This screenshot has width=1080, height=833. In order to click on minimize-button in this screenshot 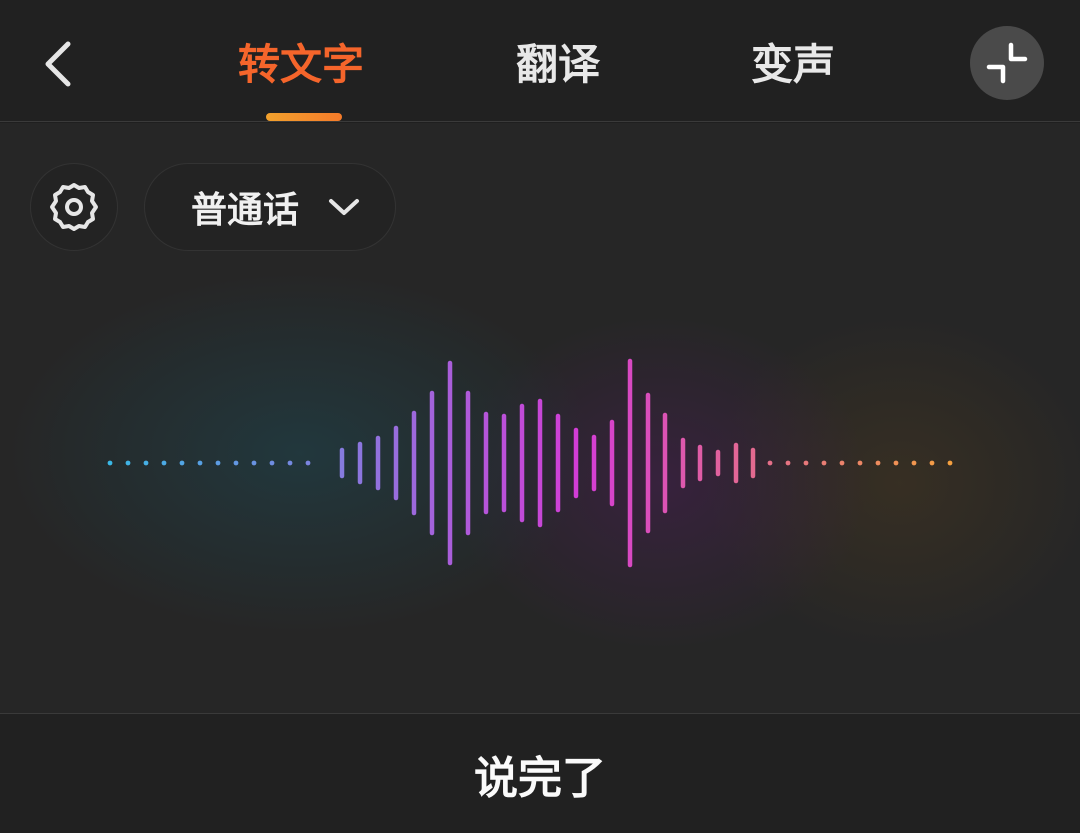, I will do `click(1007, 63)`.